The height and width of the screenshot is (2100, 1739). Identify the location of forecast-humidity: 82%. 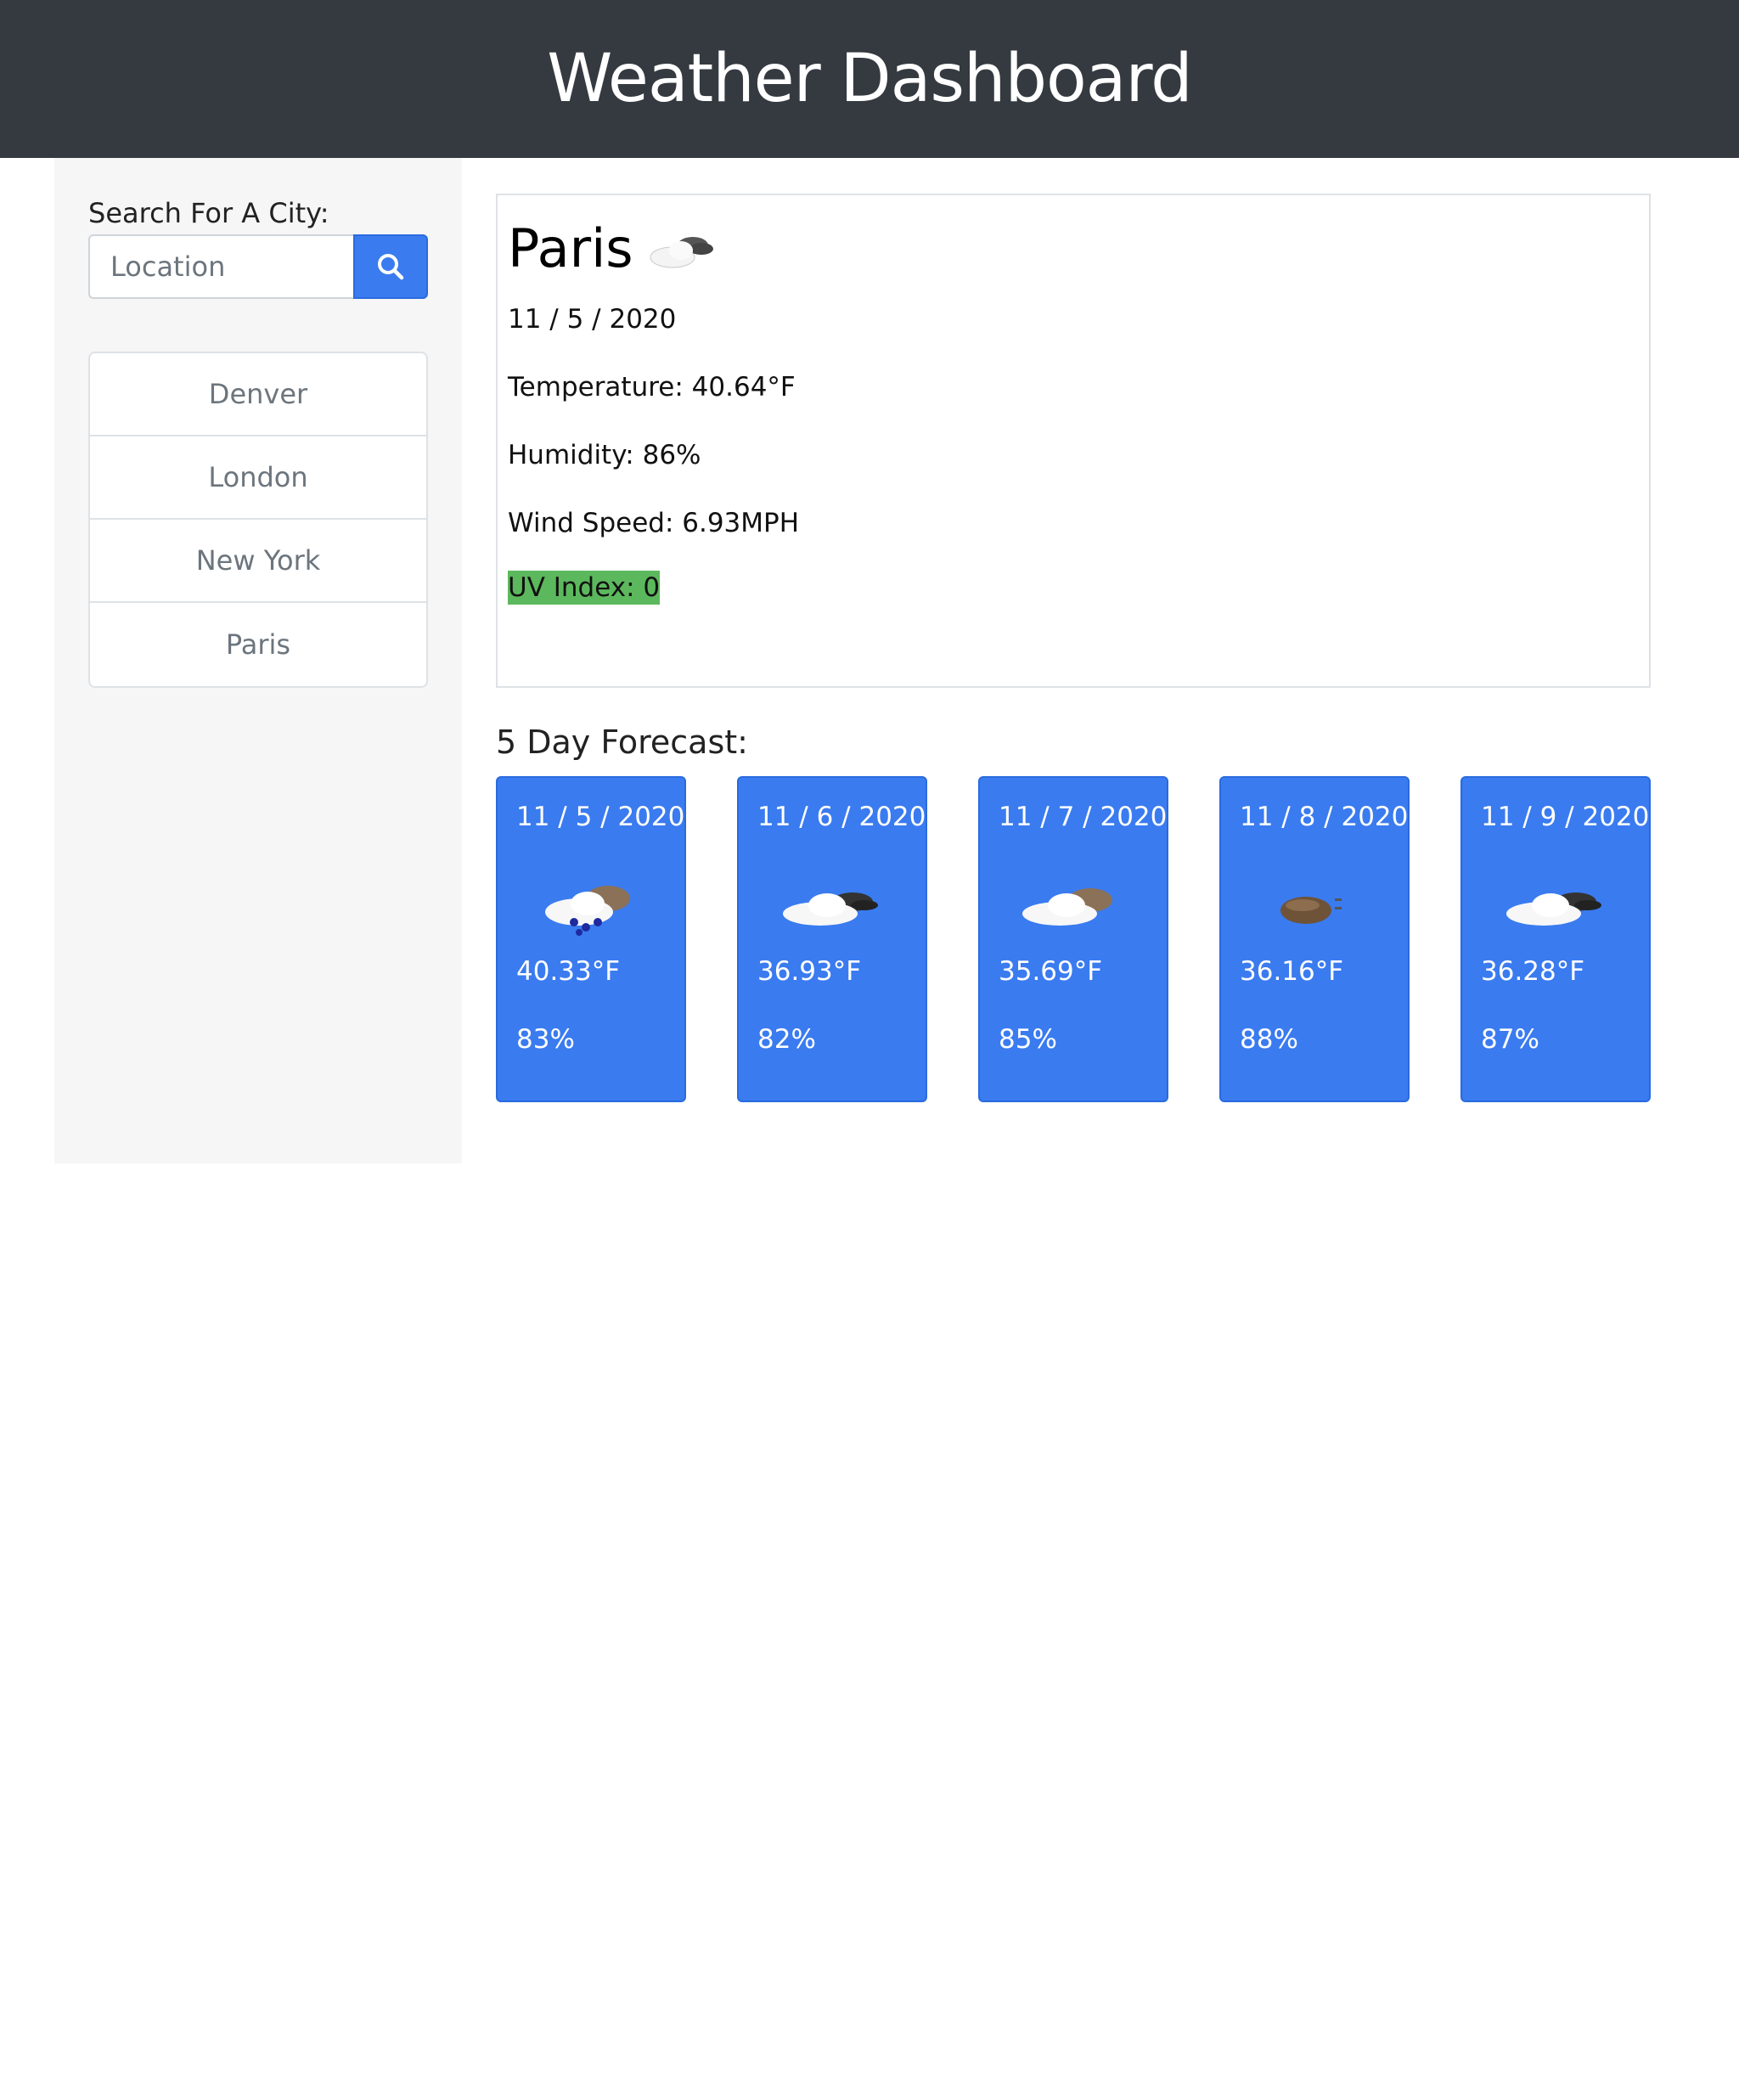
(786, 1039).